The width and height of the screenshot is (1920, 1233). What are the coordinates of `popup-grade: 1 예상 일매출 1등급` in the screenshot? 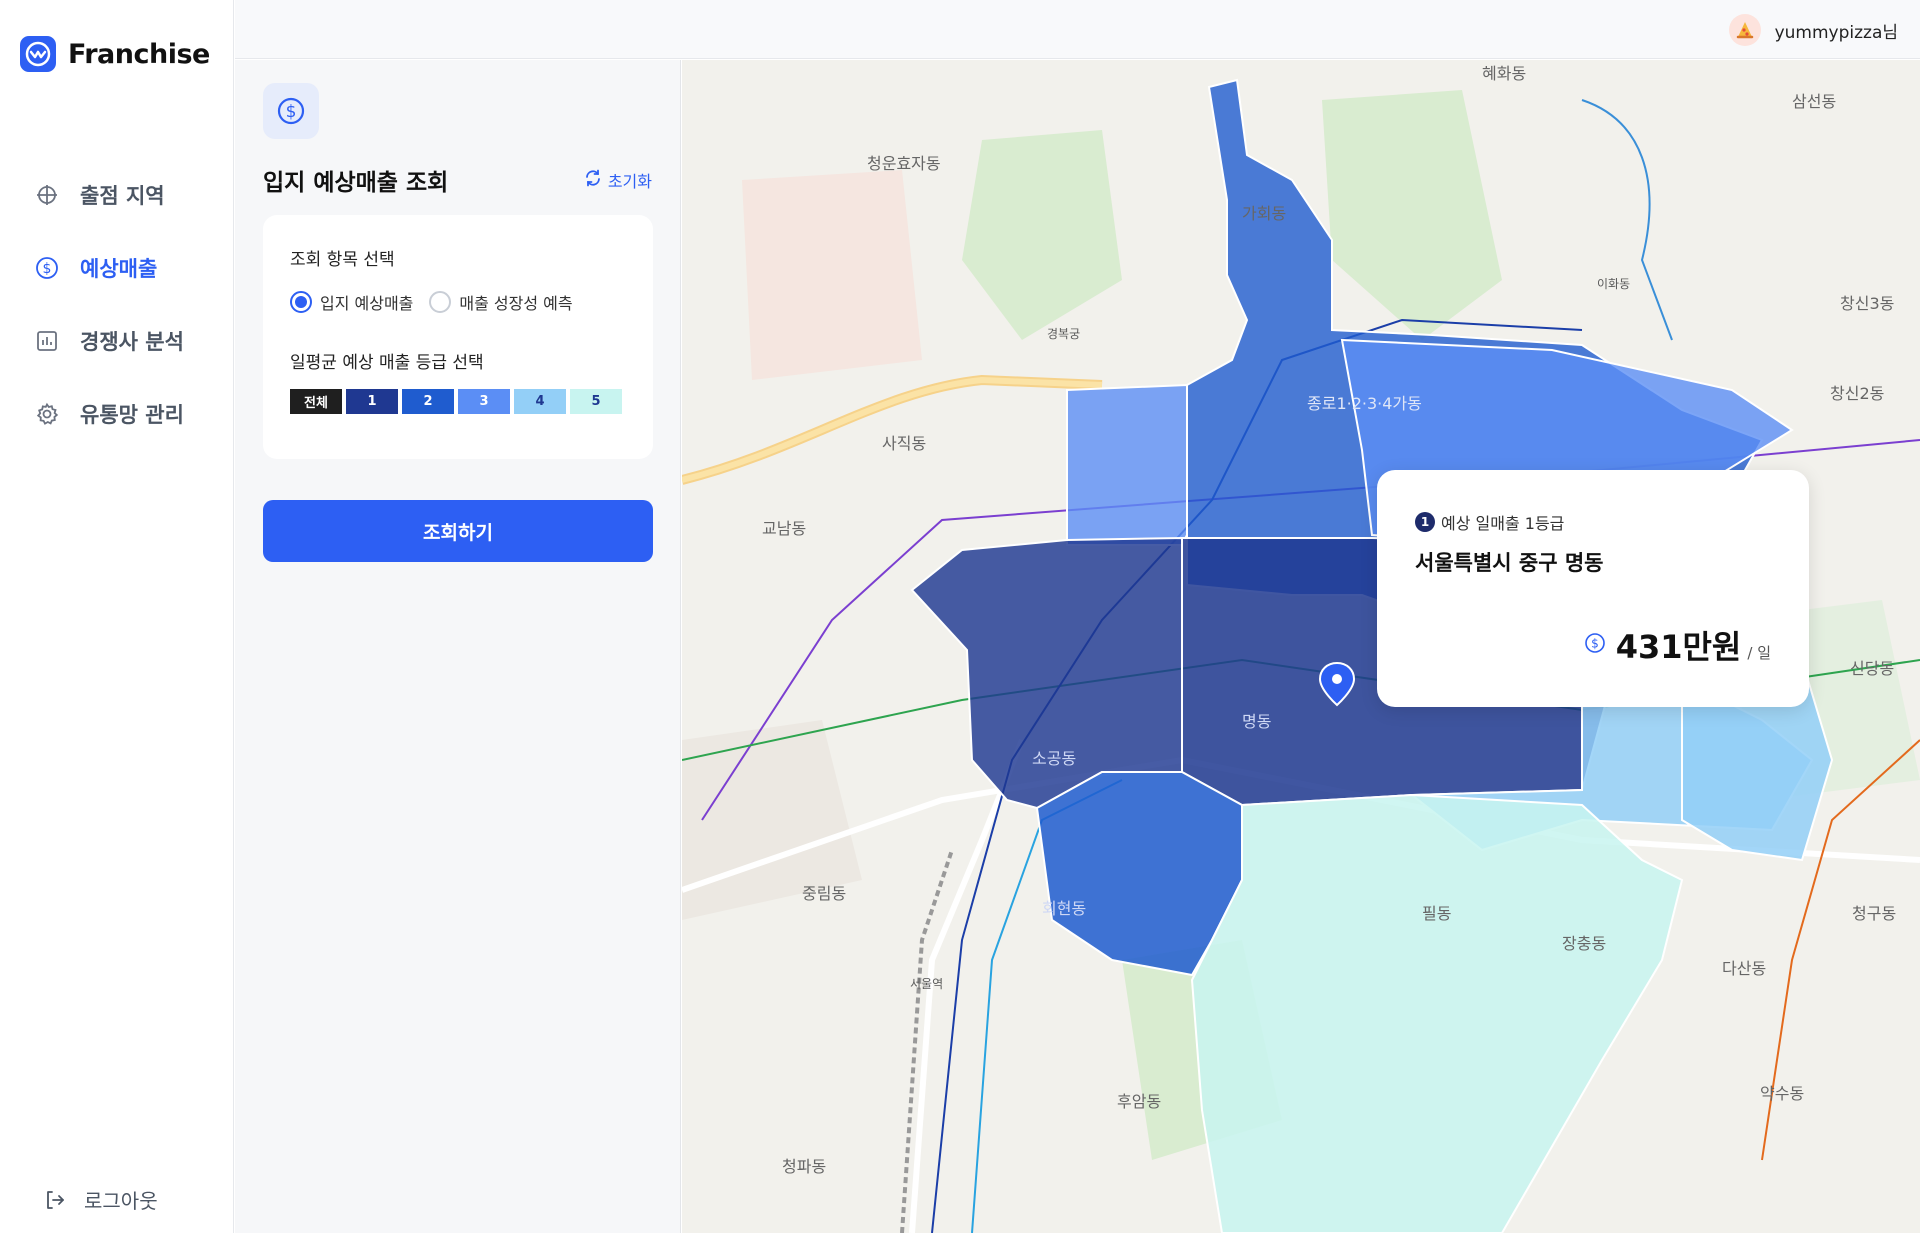 It's located at (1489, 522).